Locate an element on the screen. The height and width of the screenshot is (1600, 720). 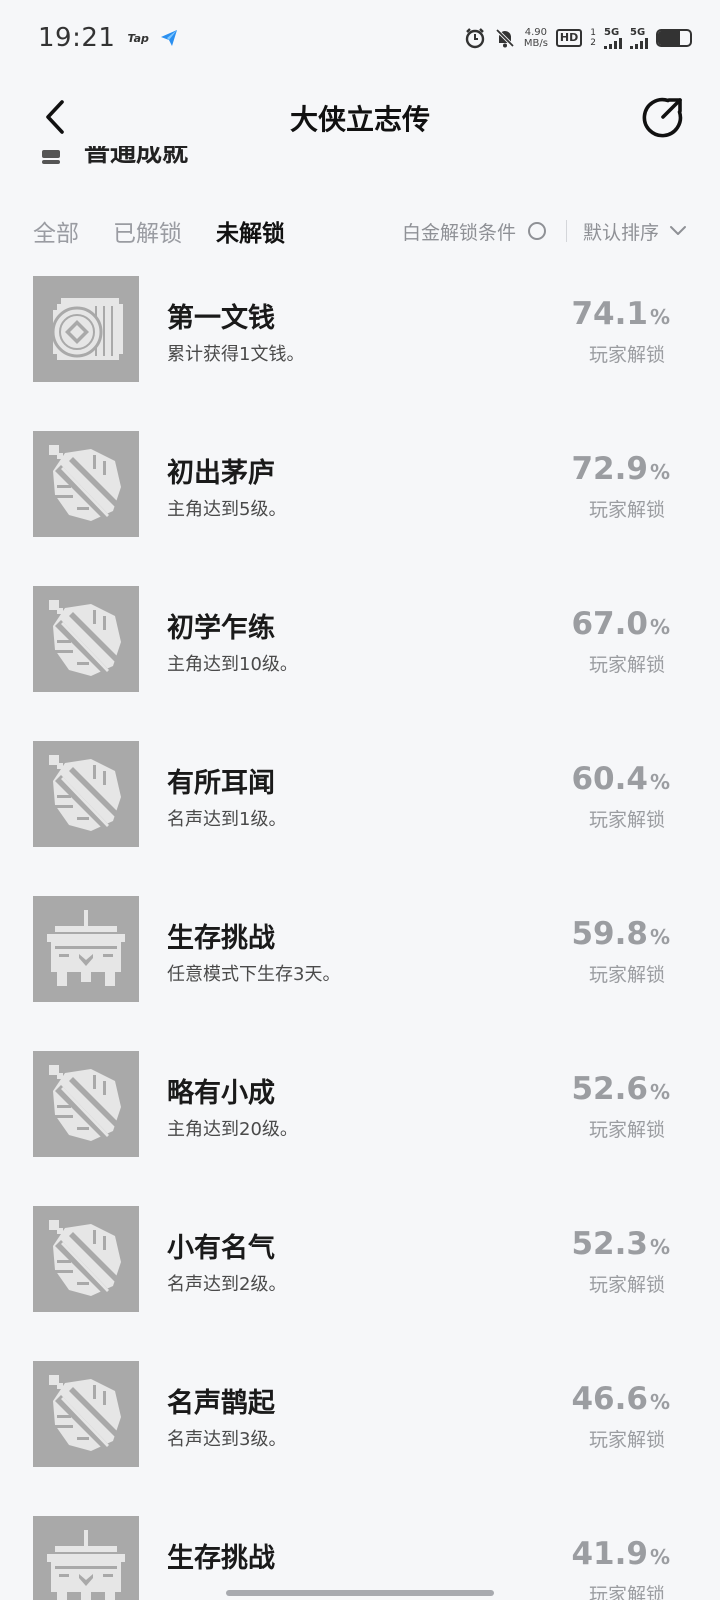
net-speed-value: 4.90 is located at coordinates (536, 32).